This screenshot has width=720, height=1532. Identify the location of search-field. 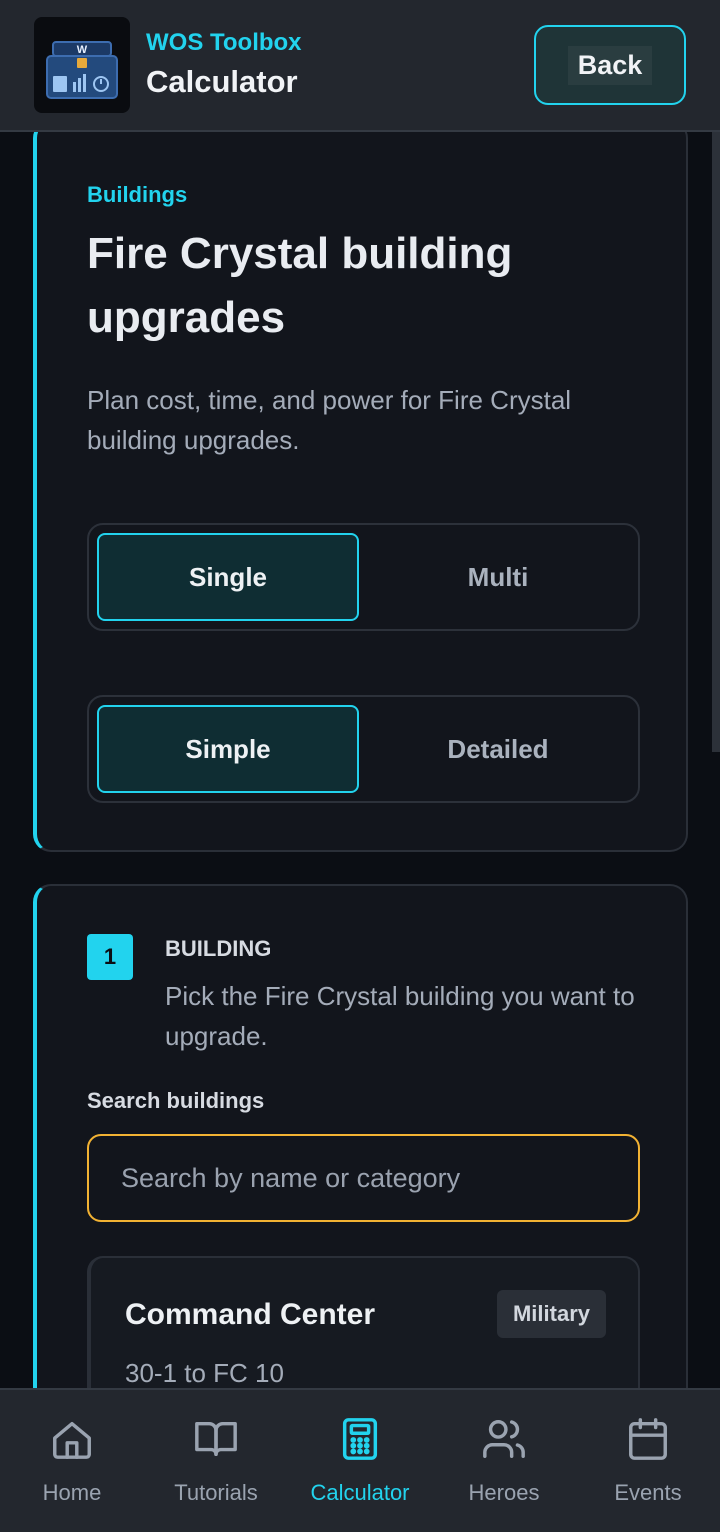
(363, 1178).